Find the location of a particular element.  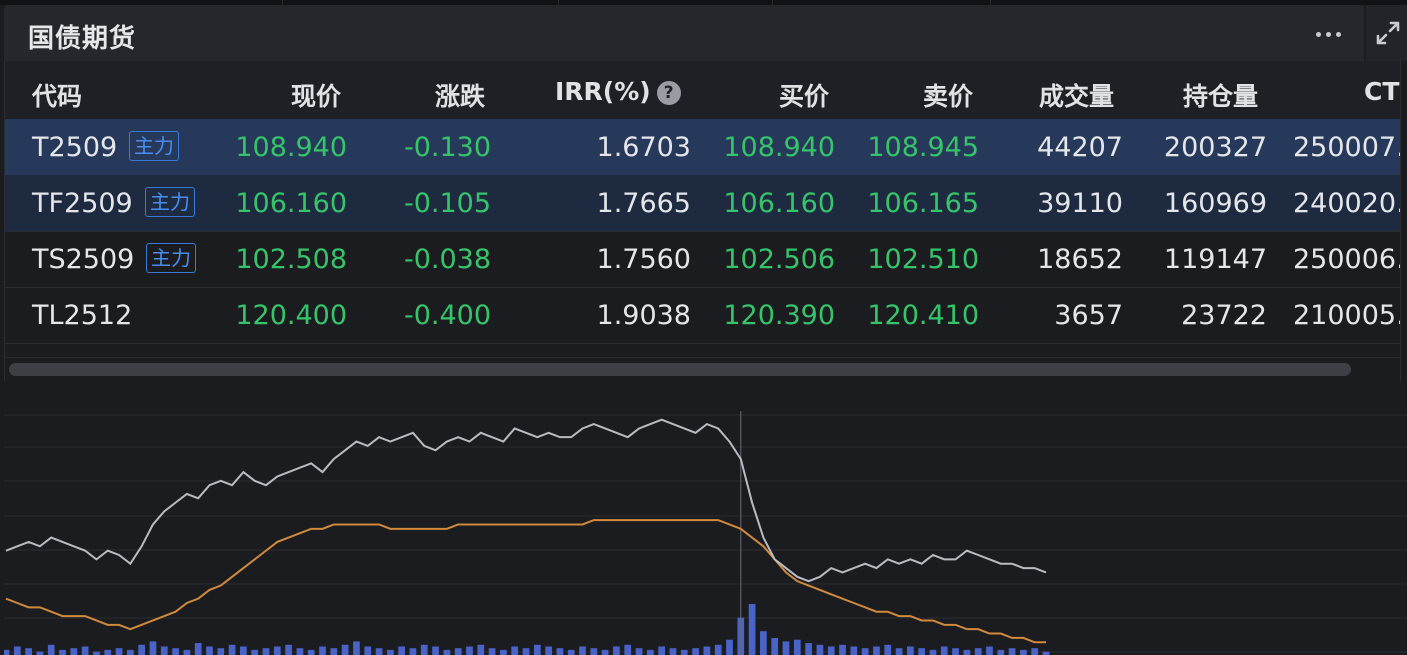

cell-ask: 106.165 is located at coordinates (923, 203).